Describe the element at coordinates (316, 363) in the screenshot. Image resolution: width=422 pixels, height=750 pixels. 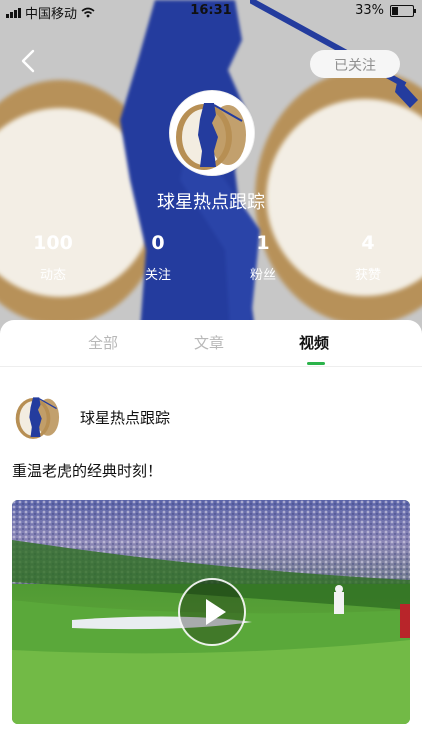
I see `active-tab-indicator` at that location.